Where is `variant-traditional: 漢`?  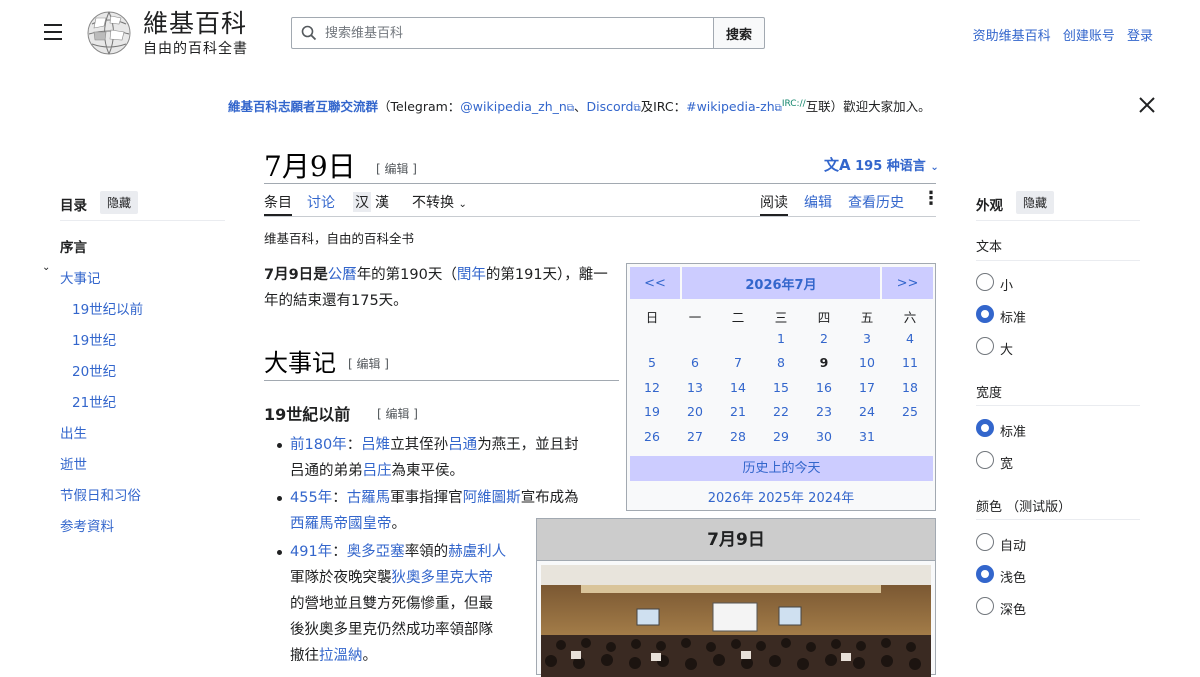
variant-traditional: 漢 is located at coordinates (382, 202).